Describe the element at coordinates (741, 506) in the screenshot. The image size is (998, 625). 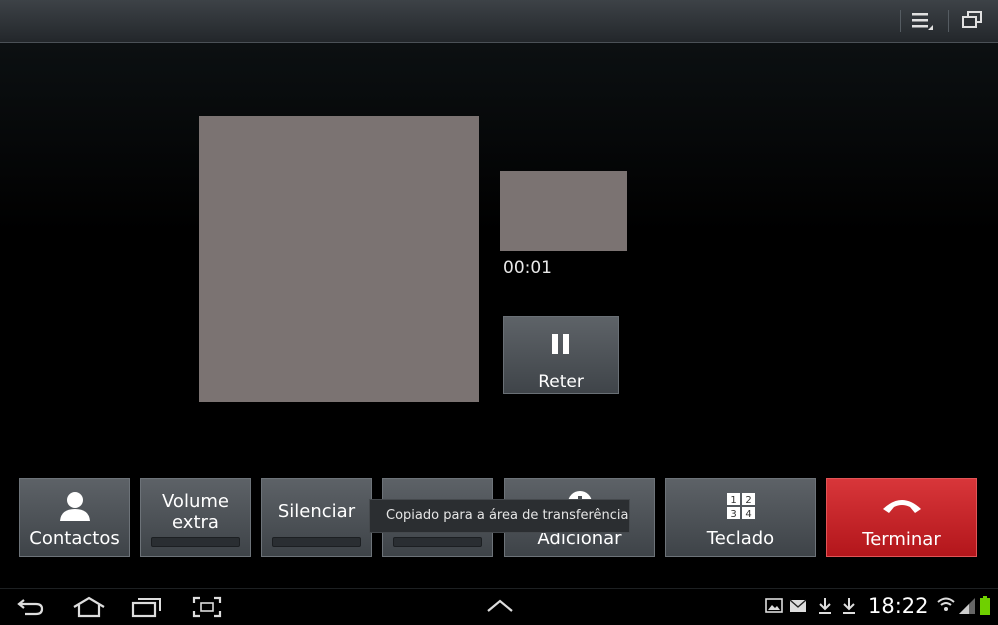
I see `keypad-icon: 1 2 3 4` at that location.